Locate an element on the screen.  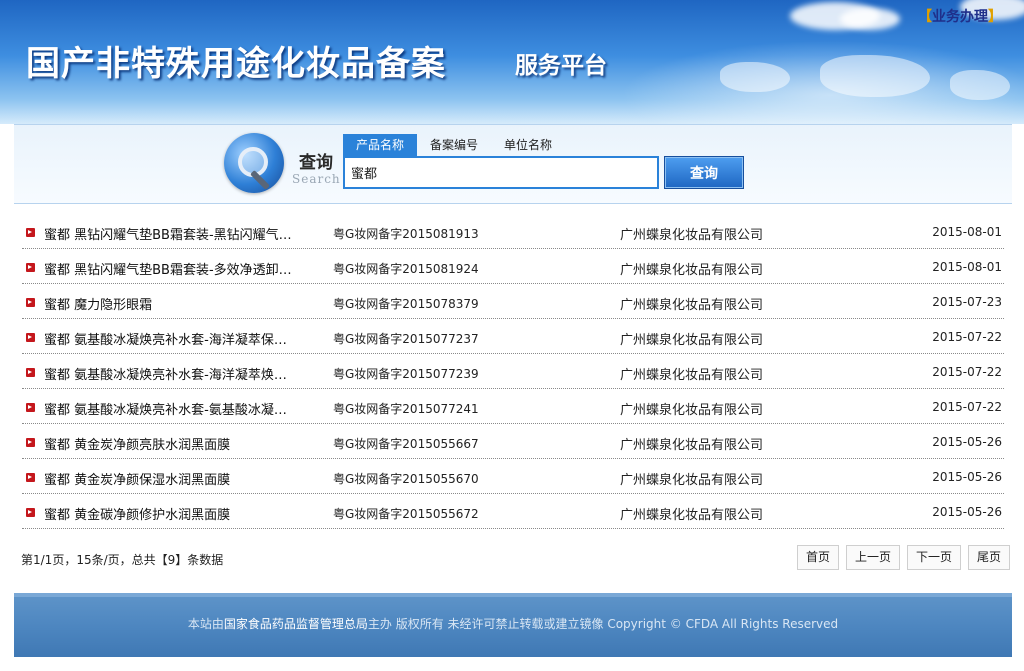
search-label: 查询 is located at coordinates (316, 163).